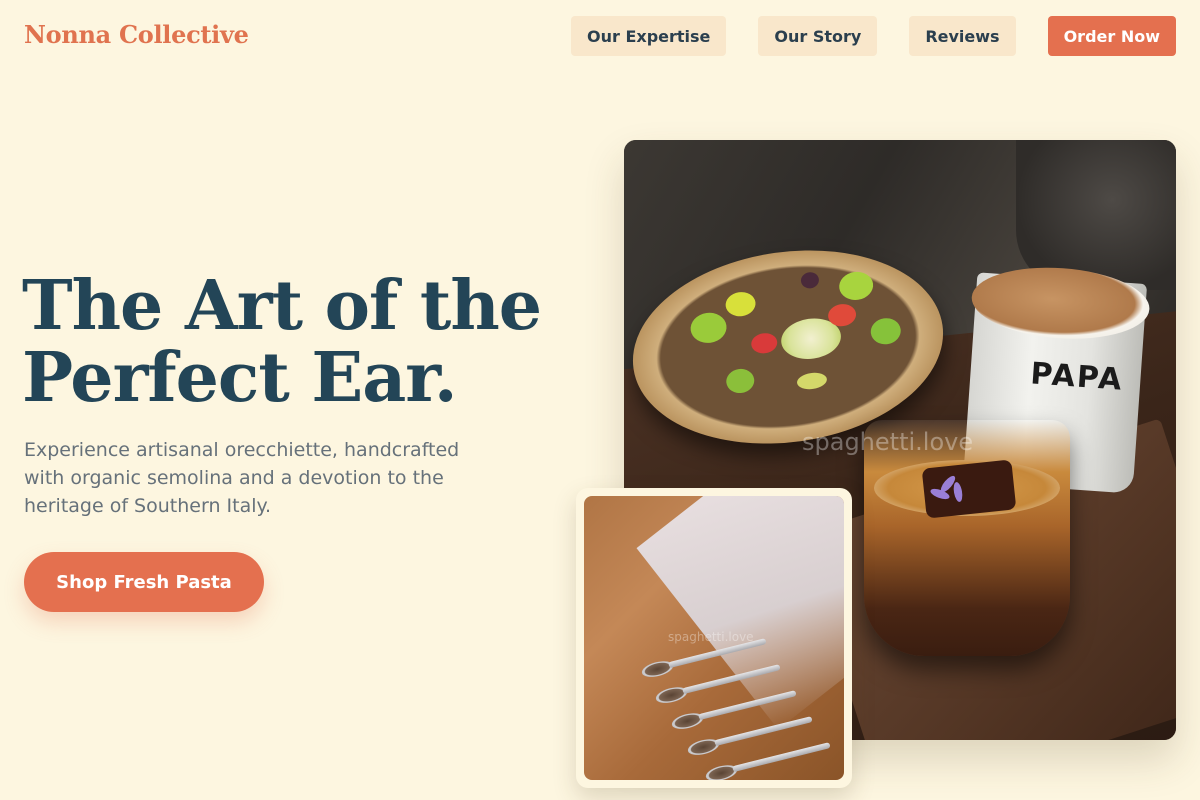 The height and width of the screenshot is (800, 1200). What do you see at coordinates (962, 36) in the screenshot?
I see `nav-reviews: Reviews` at bounding box center [962, 36].